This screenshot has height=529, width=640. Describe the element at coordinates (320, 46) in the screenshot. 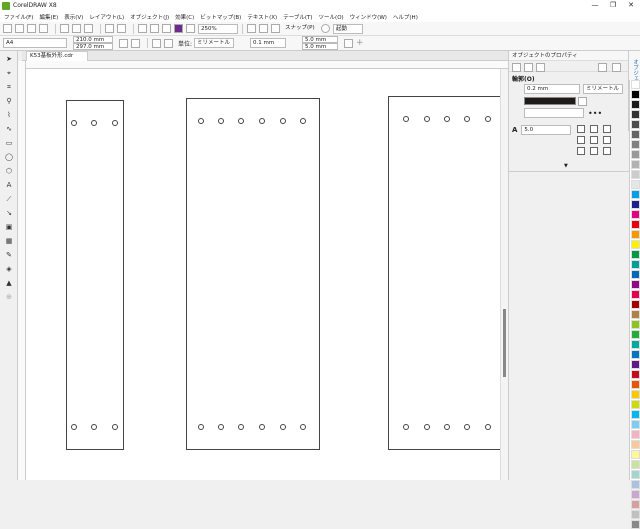

I see `duplicate-y-field: 5.0 mm` at that location.